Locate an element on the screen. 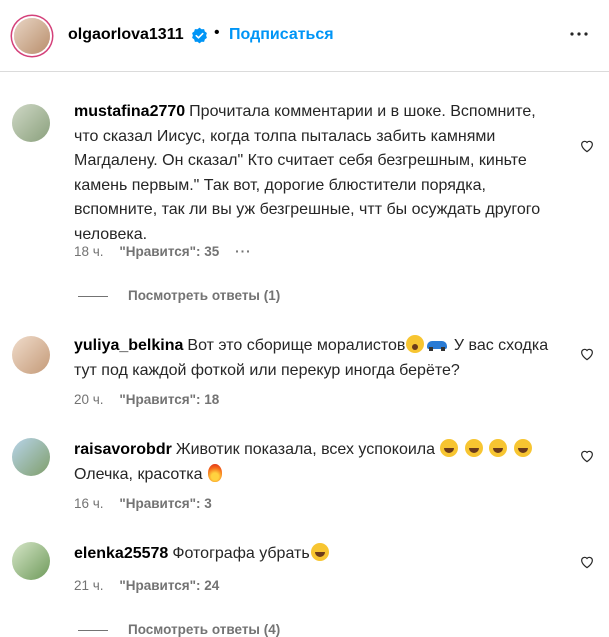 The width and height of the screenshot is (609, 637). comment-time: 20 ч. is located at coordinates (89, 399).